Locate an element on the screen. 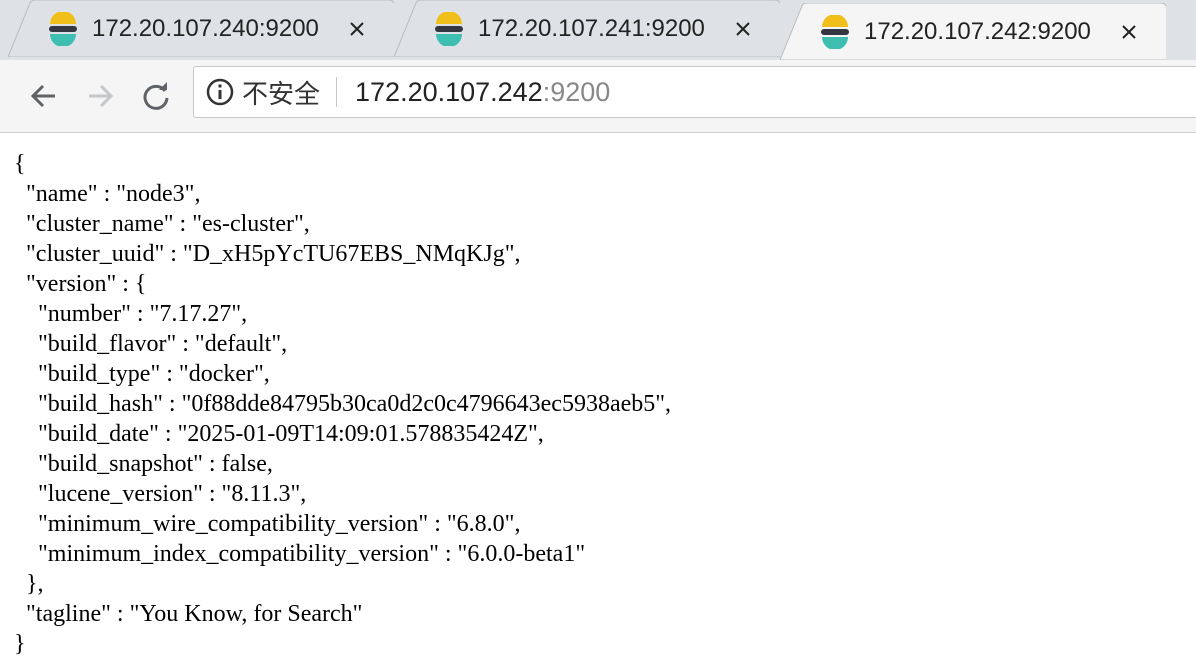  json-line: "tagline" : "You Know, for Search" is located at coordinates (188, 614).